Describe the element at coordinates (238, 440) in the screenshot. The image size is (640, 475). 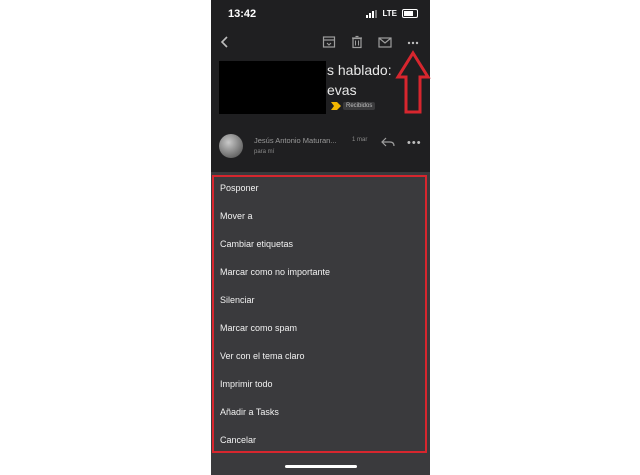
I see `menu-item-cancelar: Cancelar` at that location.